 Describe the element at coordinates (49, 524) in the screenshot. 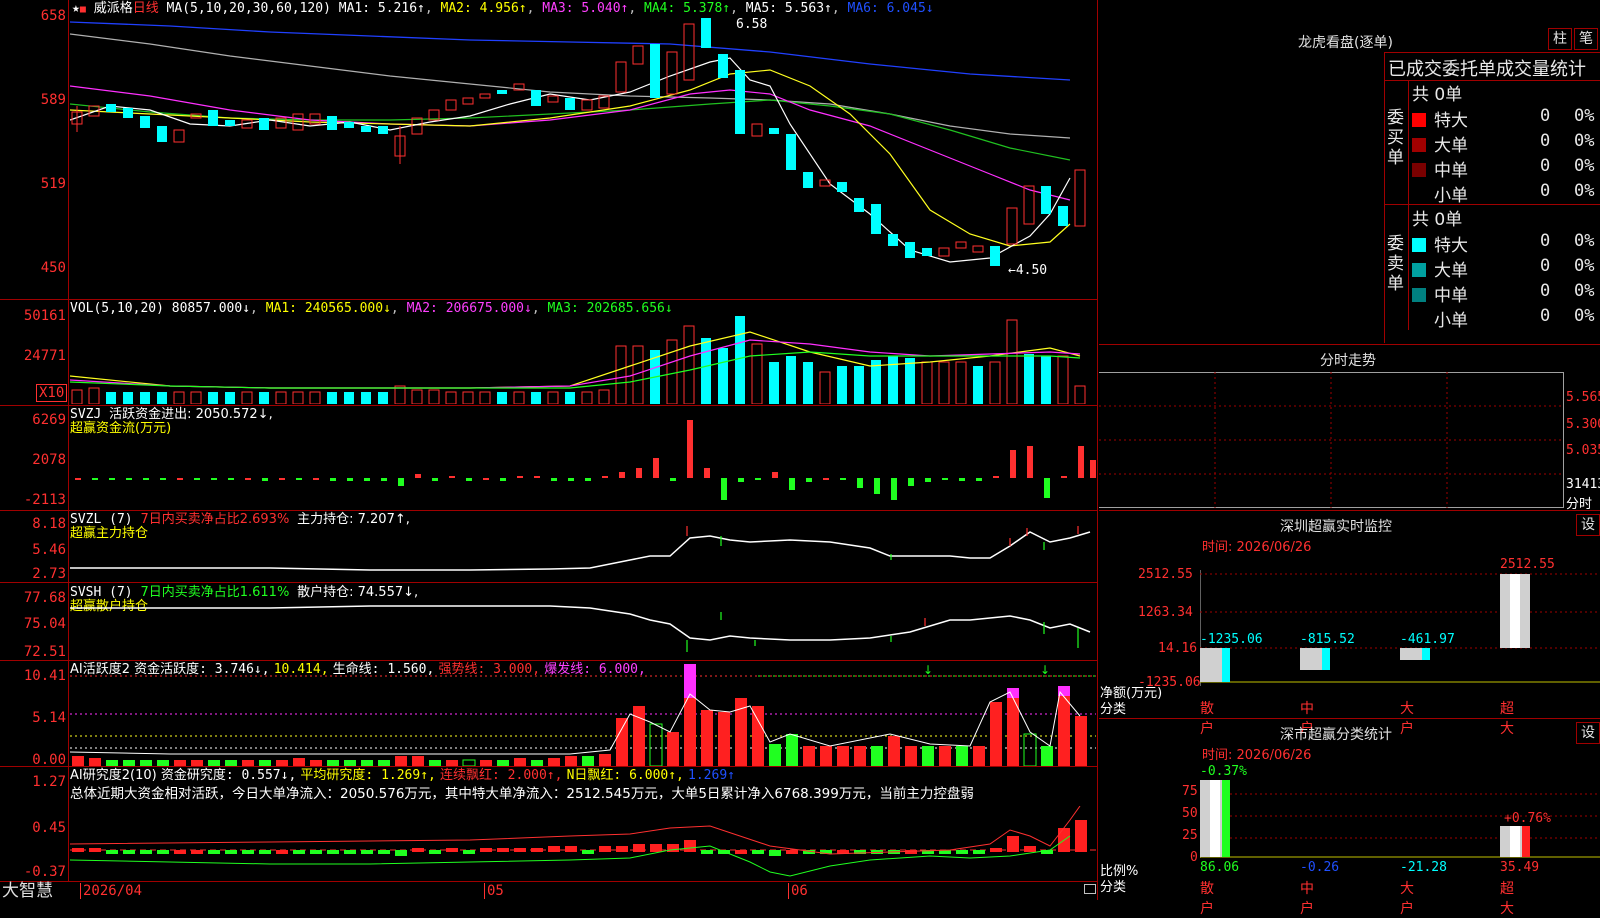

I see `svzl-tick-1: 8.18` at that location.